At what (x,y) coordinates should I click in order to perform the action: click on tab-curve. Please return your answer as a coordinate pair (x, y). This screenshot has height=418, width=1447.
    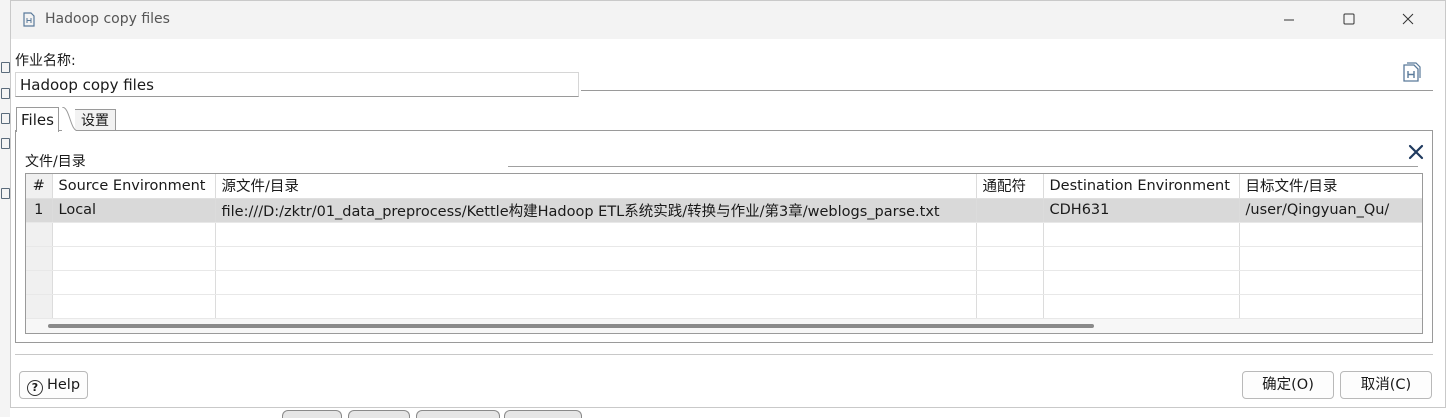
    Looking at the image, I should click on (72, 119).